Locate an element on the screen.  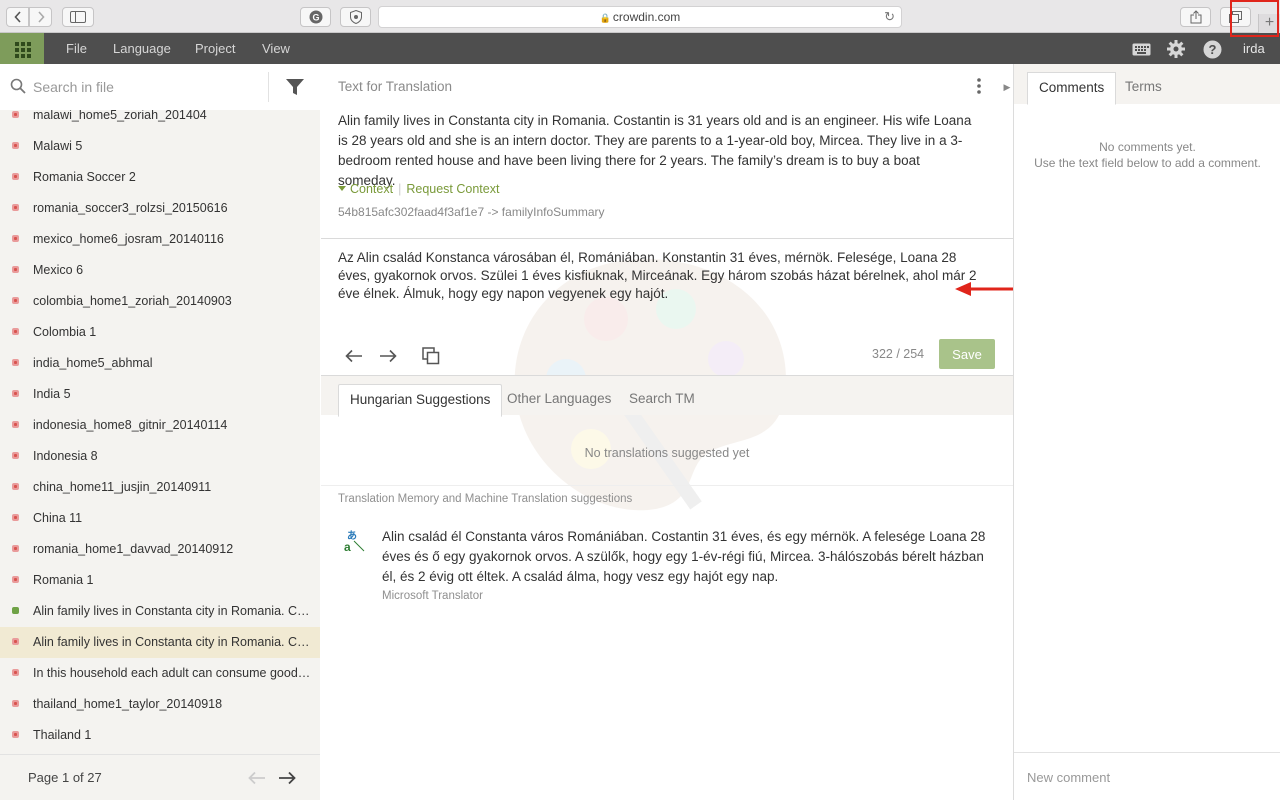
file-list-item-label: Indonesia 8 is located at coordinates (65, 456).